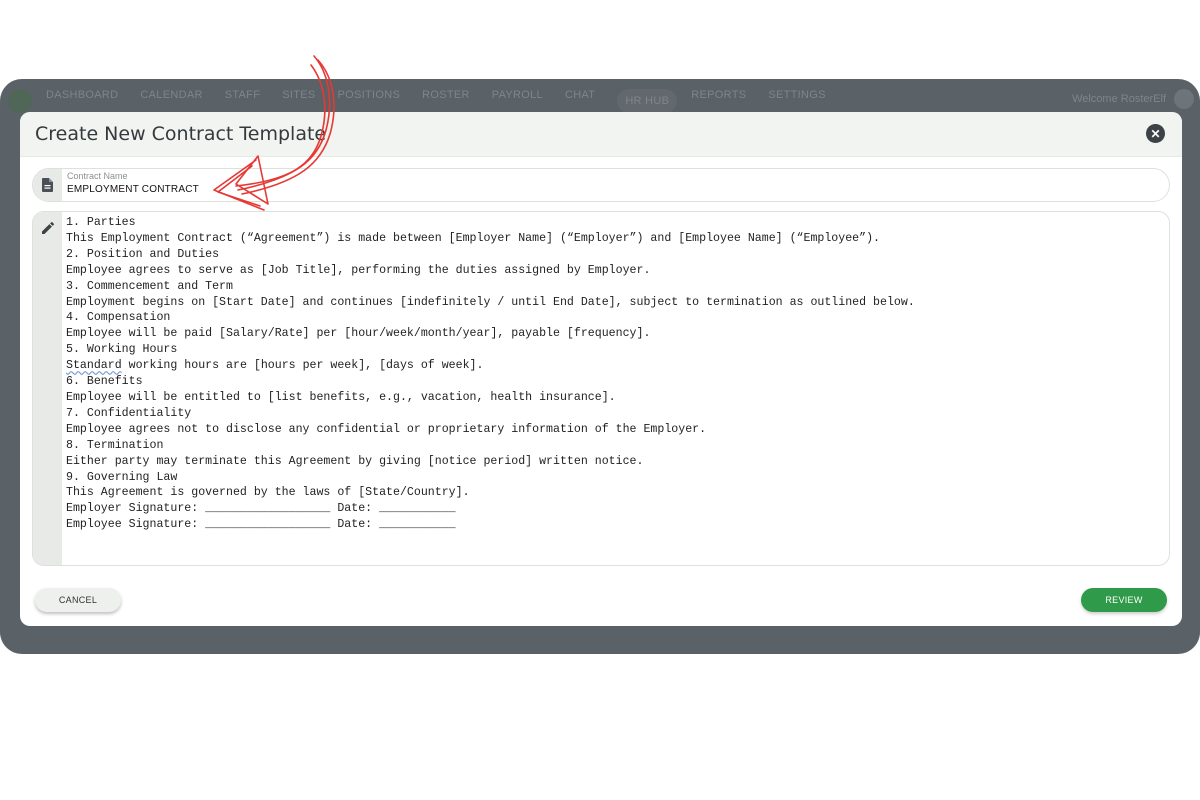 The image size is (1200, 800). I want to click on nav-item-chat: CHAT, so click(580, 101).